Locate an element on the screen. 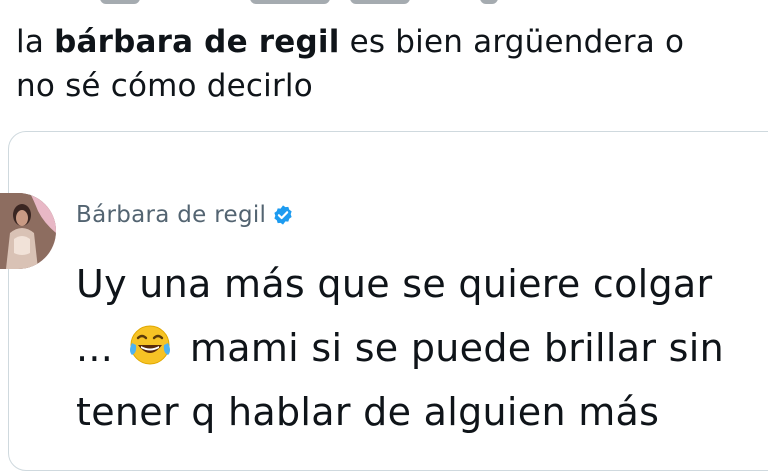  quoted-author-name: Bárbara de regil is located at coordinates (171, 215).